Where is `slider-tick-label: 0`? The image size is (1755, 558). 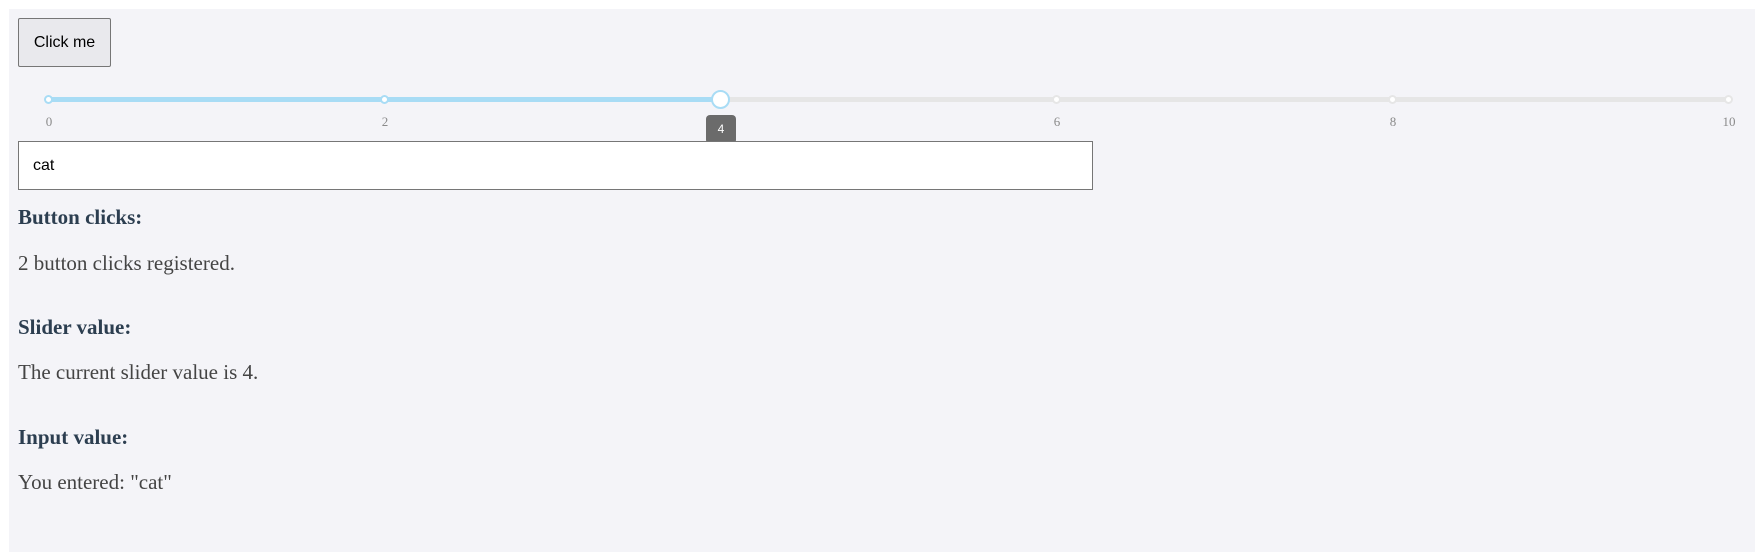 slider-tick-label: 0 is located at coordinates (49, 121).